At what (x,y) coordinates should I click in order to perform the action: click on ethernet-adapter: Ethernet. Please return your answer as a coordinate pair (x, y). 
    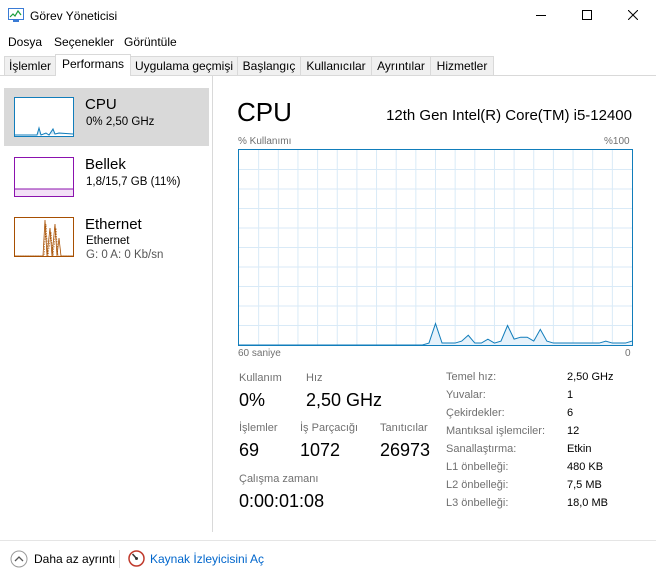
    Looking at the image, I should click on (108, 241).